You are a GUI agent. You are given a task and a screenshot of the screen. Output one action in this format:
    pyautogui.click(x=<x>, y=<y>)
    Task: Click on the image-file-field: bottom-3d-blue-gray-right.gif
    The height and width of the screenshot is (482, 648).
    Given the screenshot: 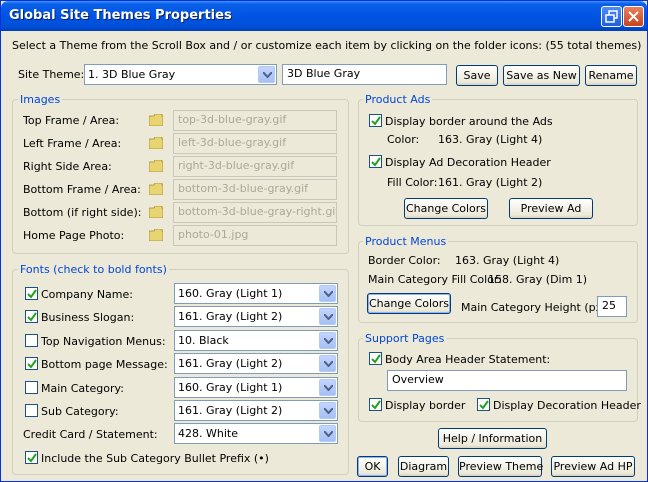 What is the action you would take?
    pyautogui.click(x=255, y=212)
    